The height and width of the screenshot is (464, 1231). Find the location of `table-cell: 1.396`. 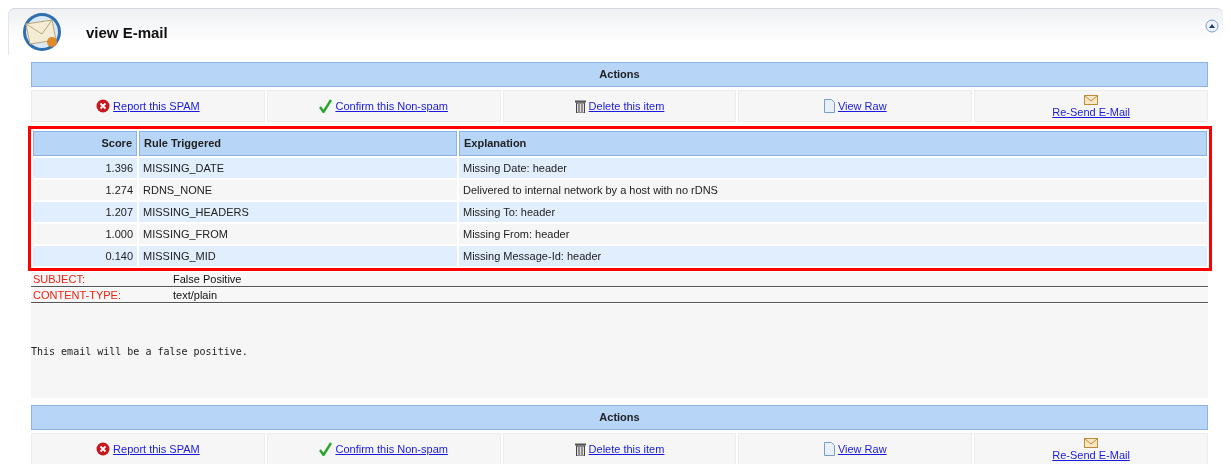

table-cell: 1.396 is located at coordinates (85, 168).